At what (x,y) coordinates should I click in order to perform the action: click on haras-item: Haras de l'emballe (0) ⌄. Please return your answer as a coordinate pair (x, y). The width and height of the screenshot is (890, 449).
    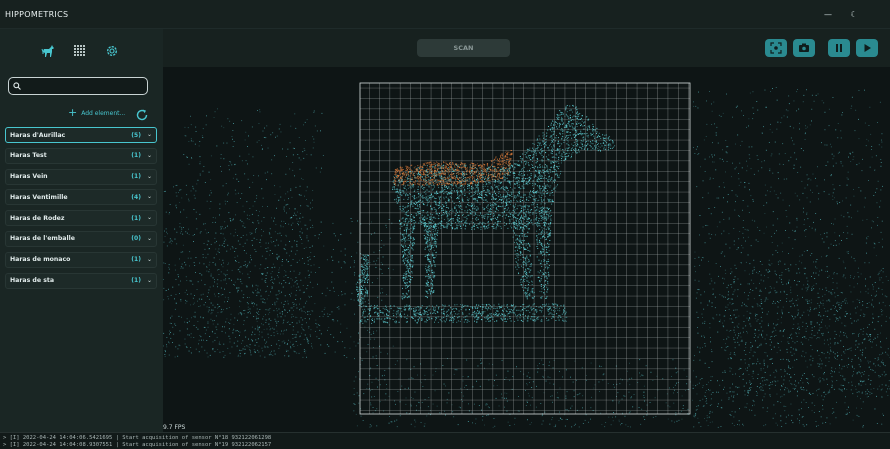
    Looking at the image, I should click on (81, 238).